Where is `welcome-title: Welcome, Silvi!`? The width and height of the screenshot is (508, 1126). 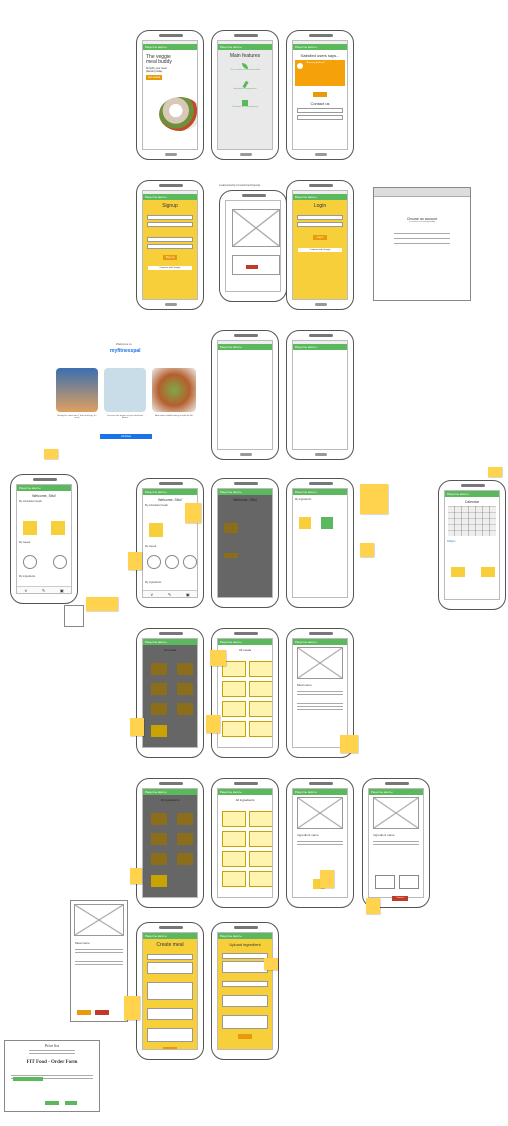 welcome-title: Welcome, Silvi! is located at coordinates (170, 500).